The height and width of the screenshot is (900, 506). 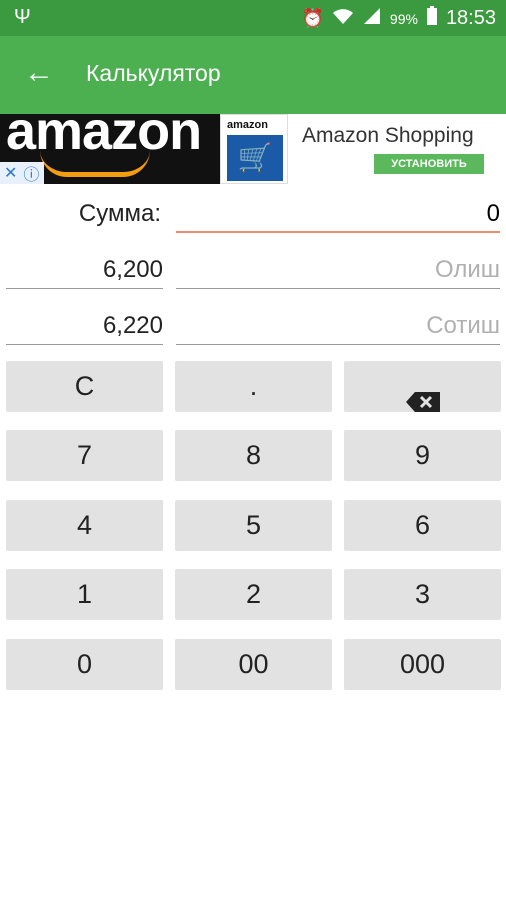 I want to click on status-bar: Ψ ⏰ 99% 18:53, so click(x=253, y=18).